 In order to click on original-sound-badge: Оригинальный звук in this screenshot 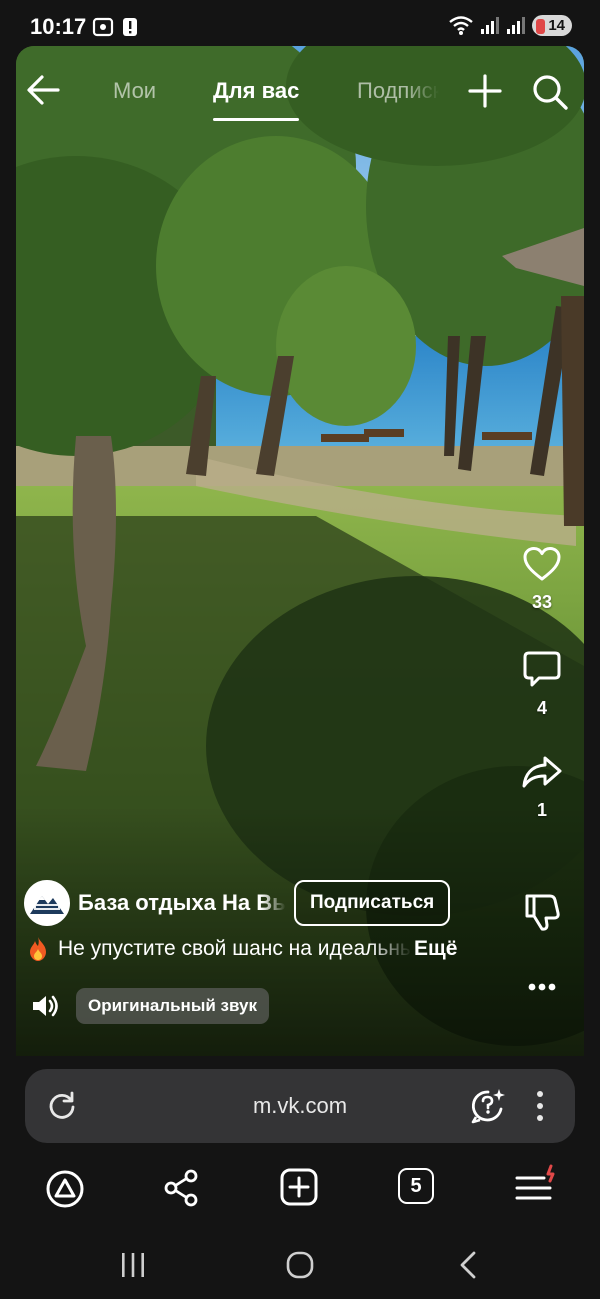, I will do `click(172, 1006)`.